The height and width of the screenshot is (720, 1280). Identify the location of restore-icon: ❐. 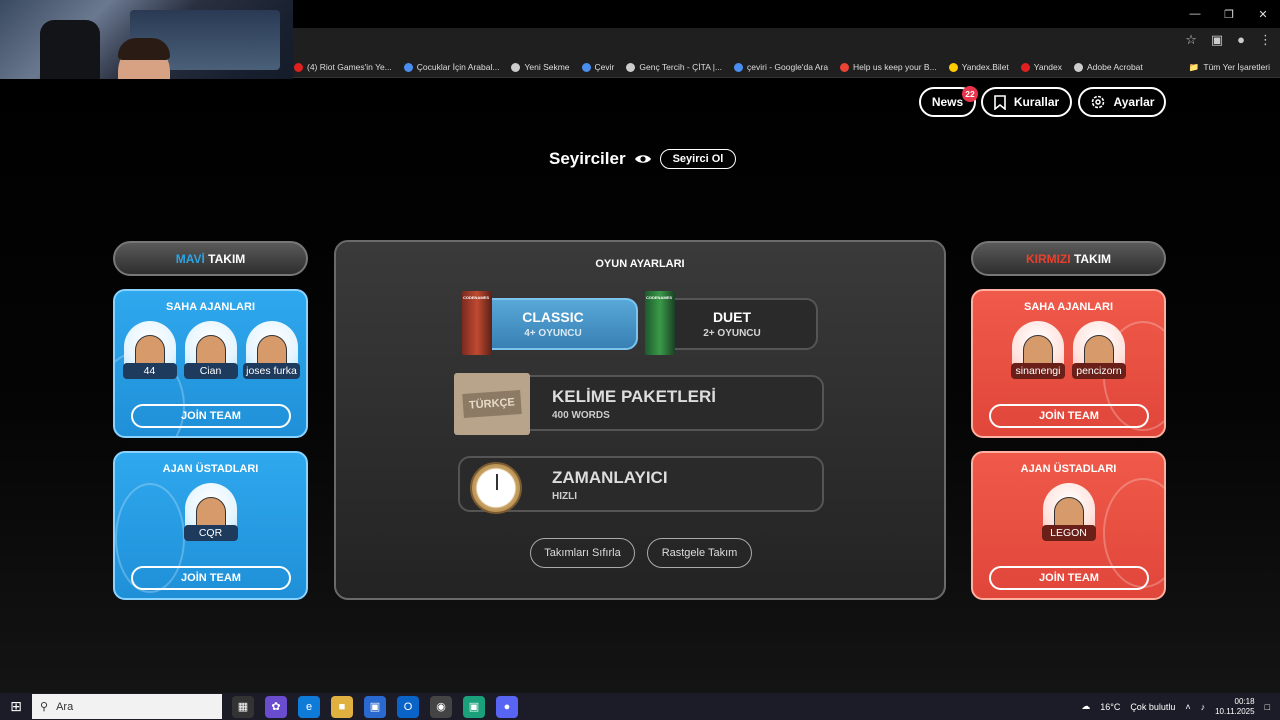
(1229, 14).